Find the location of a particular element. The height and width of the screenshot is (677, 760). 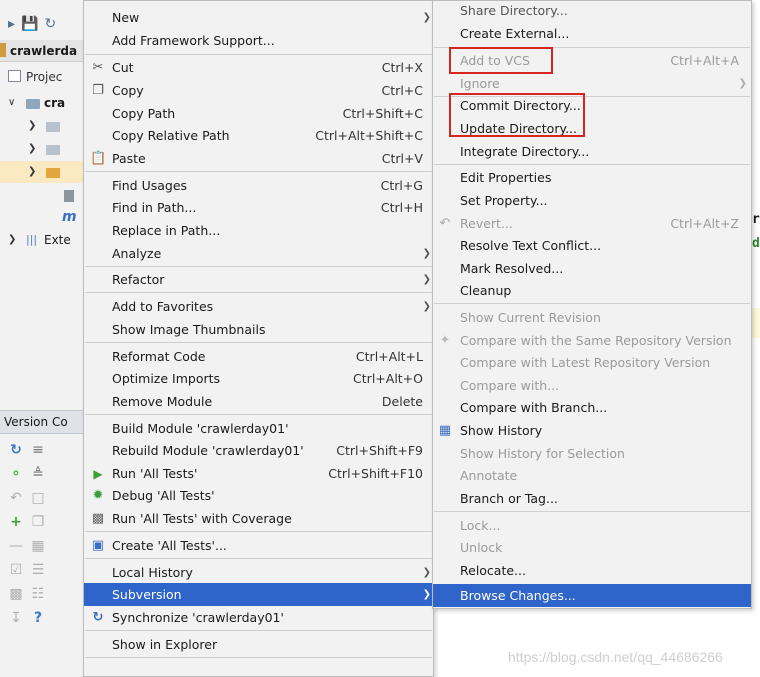

menu-item-optimize-imports: Optimize Imports Ctrl+Alt+O is located at coordinates (258, 378).